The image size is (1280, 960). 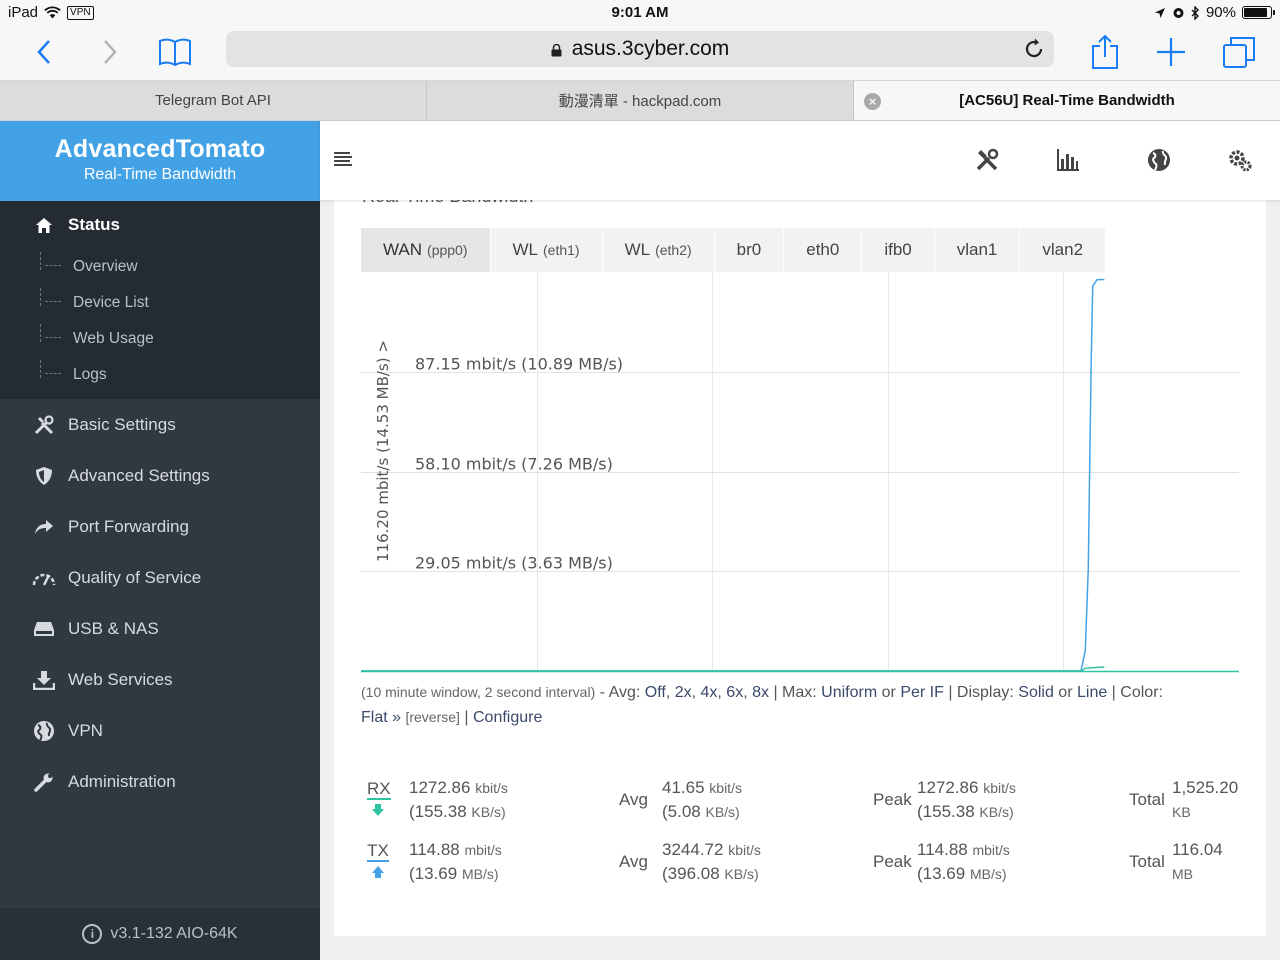 What do you see at coordinates (379, 789) in the screenshot?
I see `rx-label: RX` at bounding box center [379, 789].